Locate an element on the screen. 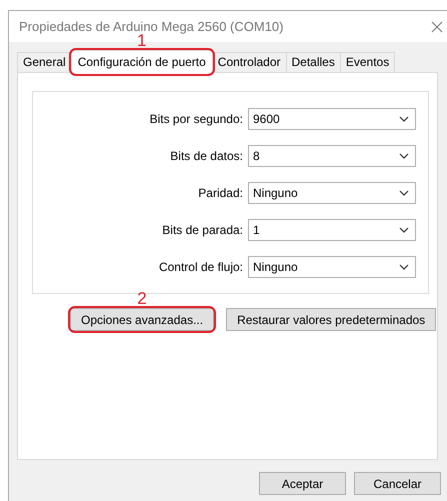 This screenshot has height=501, width=447. dropdown: 1 is located at coordinates (332, 230).